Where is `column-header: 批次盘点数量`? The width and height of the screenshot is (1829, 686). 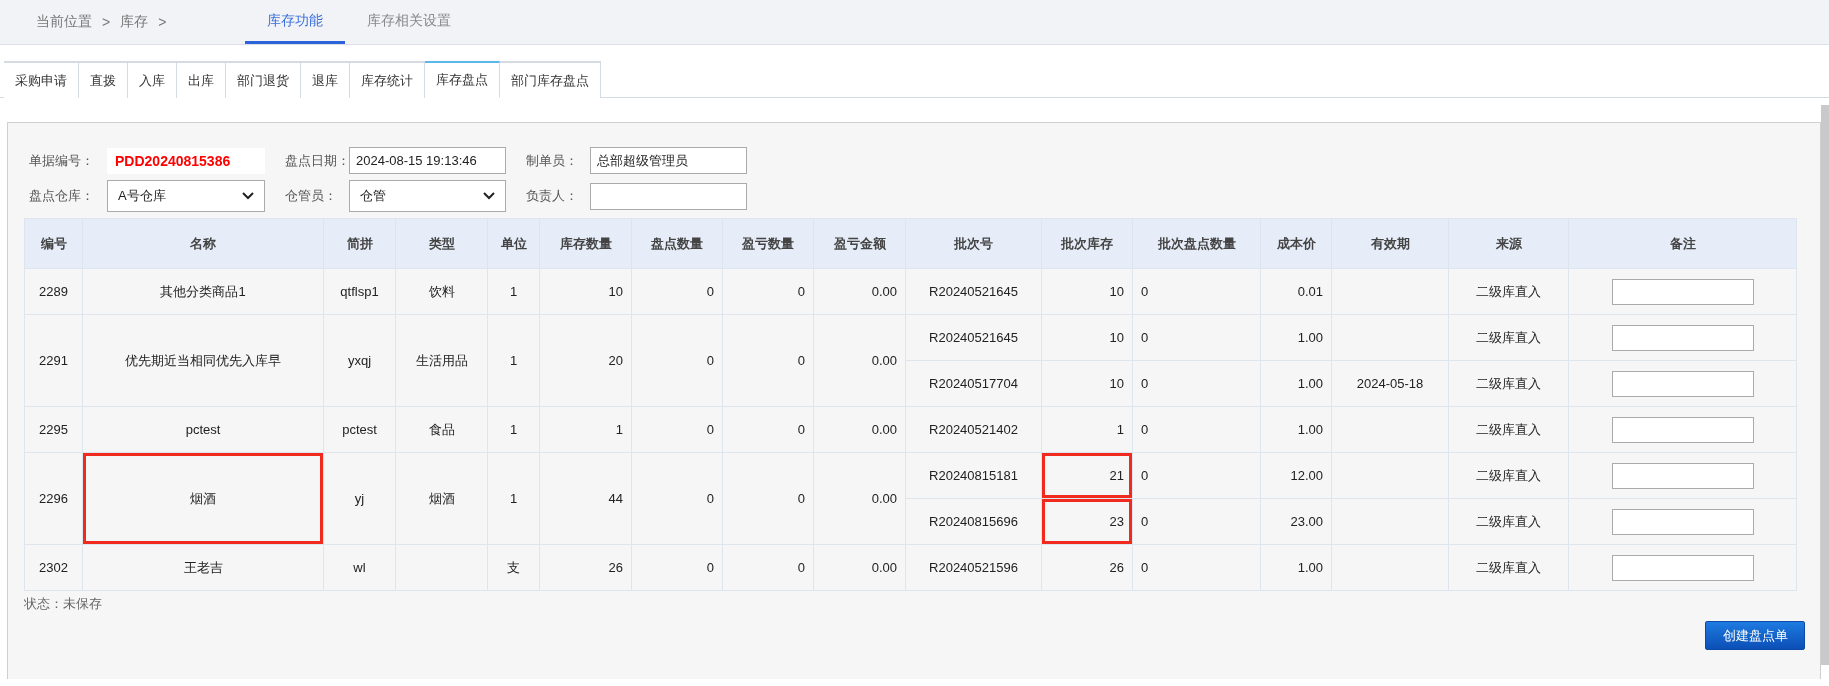
column-header: 批次盘点数量 is located at coordinates (1196, 243).